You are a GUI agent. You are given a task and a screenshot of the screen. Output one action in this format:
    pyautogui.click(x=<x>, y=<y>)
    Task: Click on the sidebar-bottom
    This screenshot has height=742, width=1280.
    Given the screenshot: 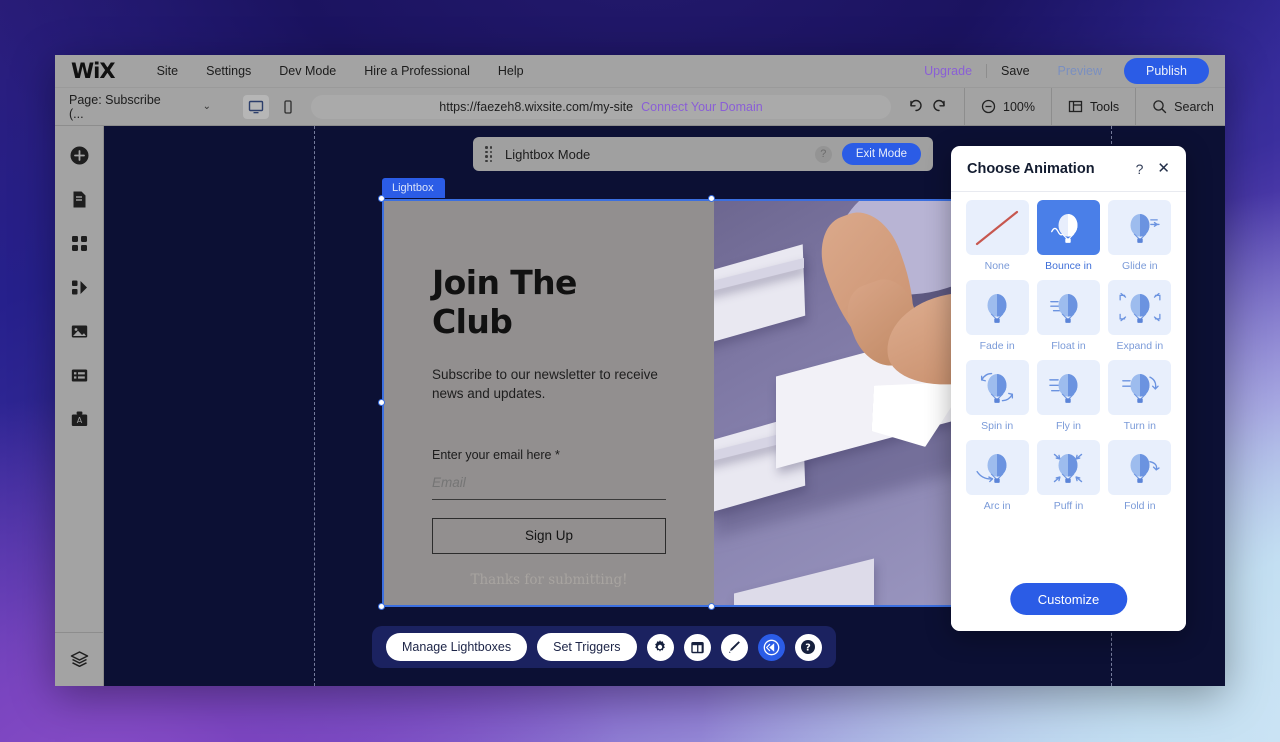 What is the action you would take?
    pyautogui.click(x=79, y=659)
    